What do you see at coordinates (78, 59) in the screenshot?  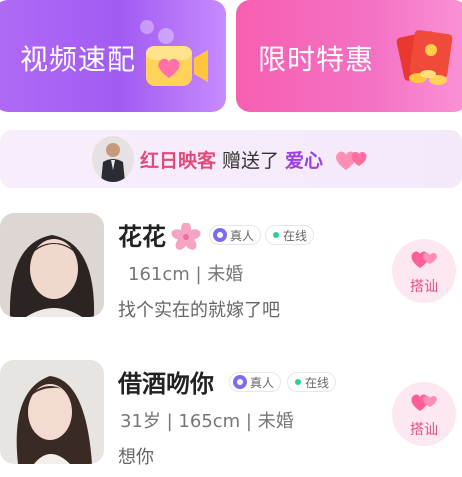 I see `video-match-title: 视频速配` at bounding box center [78, 59].